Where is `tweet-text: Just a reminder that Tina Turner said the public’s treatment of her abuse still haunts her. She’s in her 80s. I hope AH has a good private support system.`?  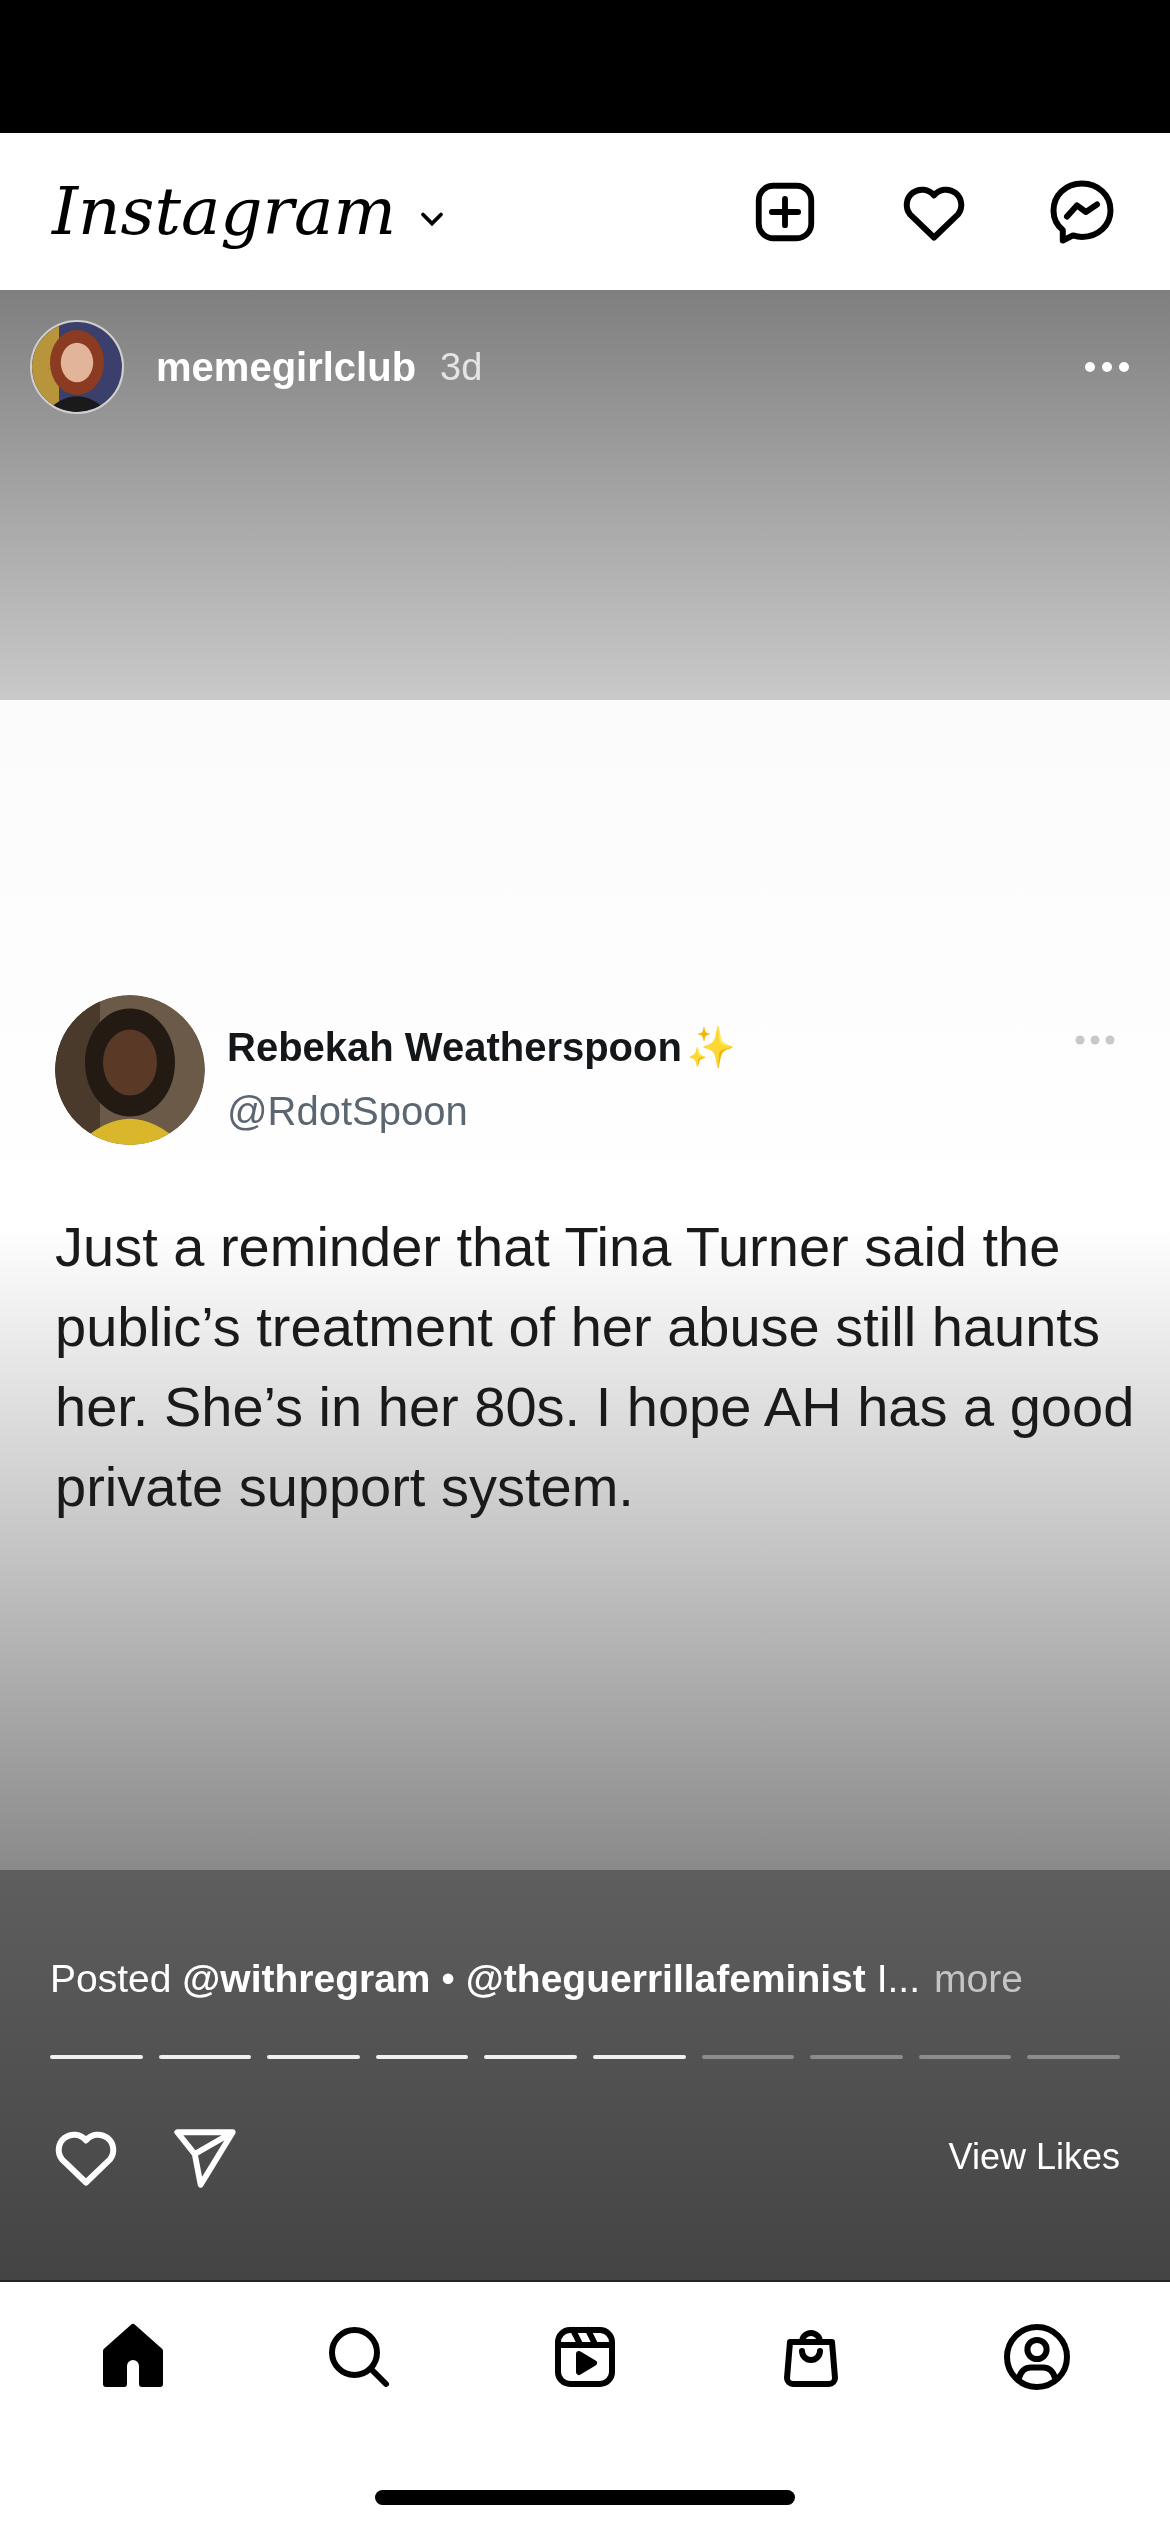
tweet-text: Just a reminder that Tina Turner said the public’s treatment of her abuse still haunts her. She’s in her 80s. I hope AH has a good private support system. is located at coordinates (595, 1367).